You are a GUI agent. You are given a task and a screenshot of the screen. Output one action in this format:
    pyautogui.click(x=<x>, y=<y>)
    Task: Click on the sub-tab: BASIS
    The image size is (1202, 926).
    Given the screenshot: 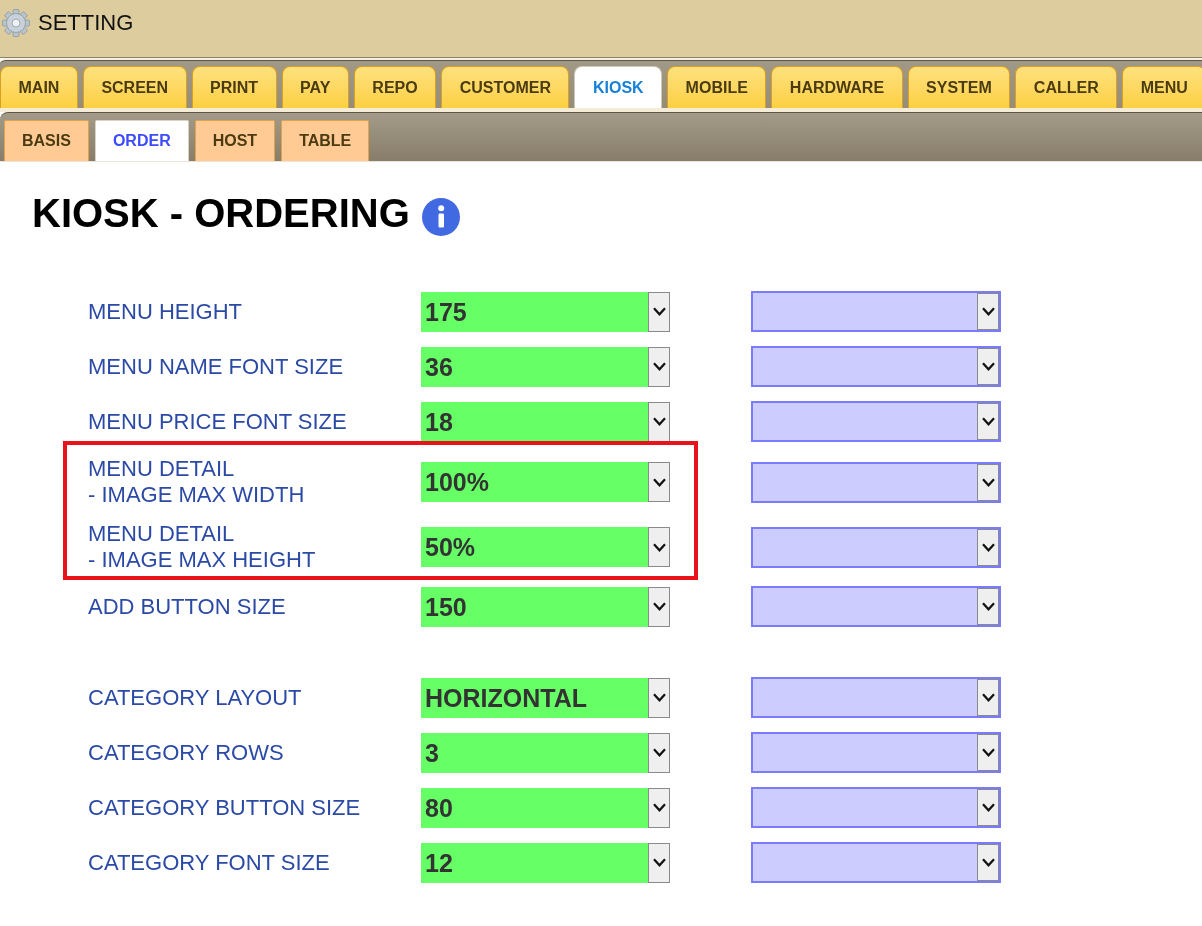 What is the action you would take?
    pyautogui.click(x=46, y=140)
    